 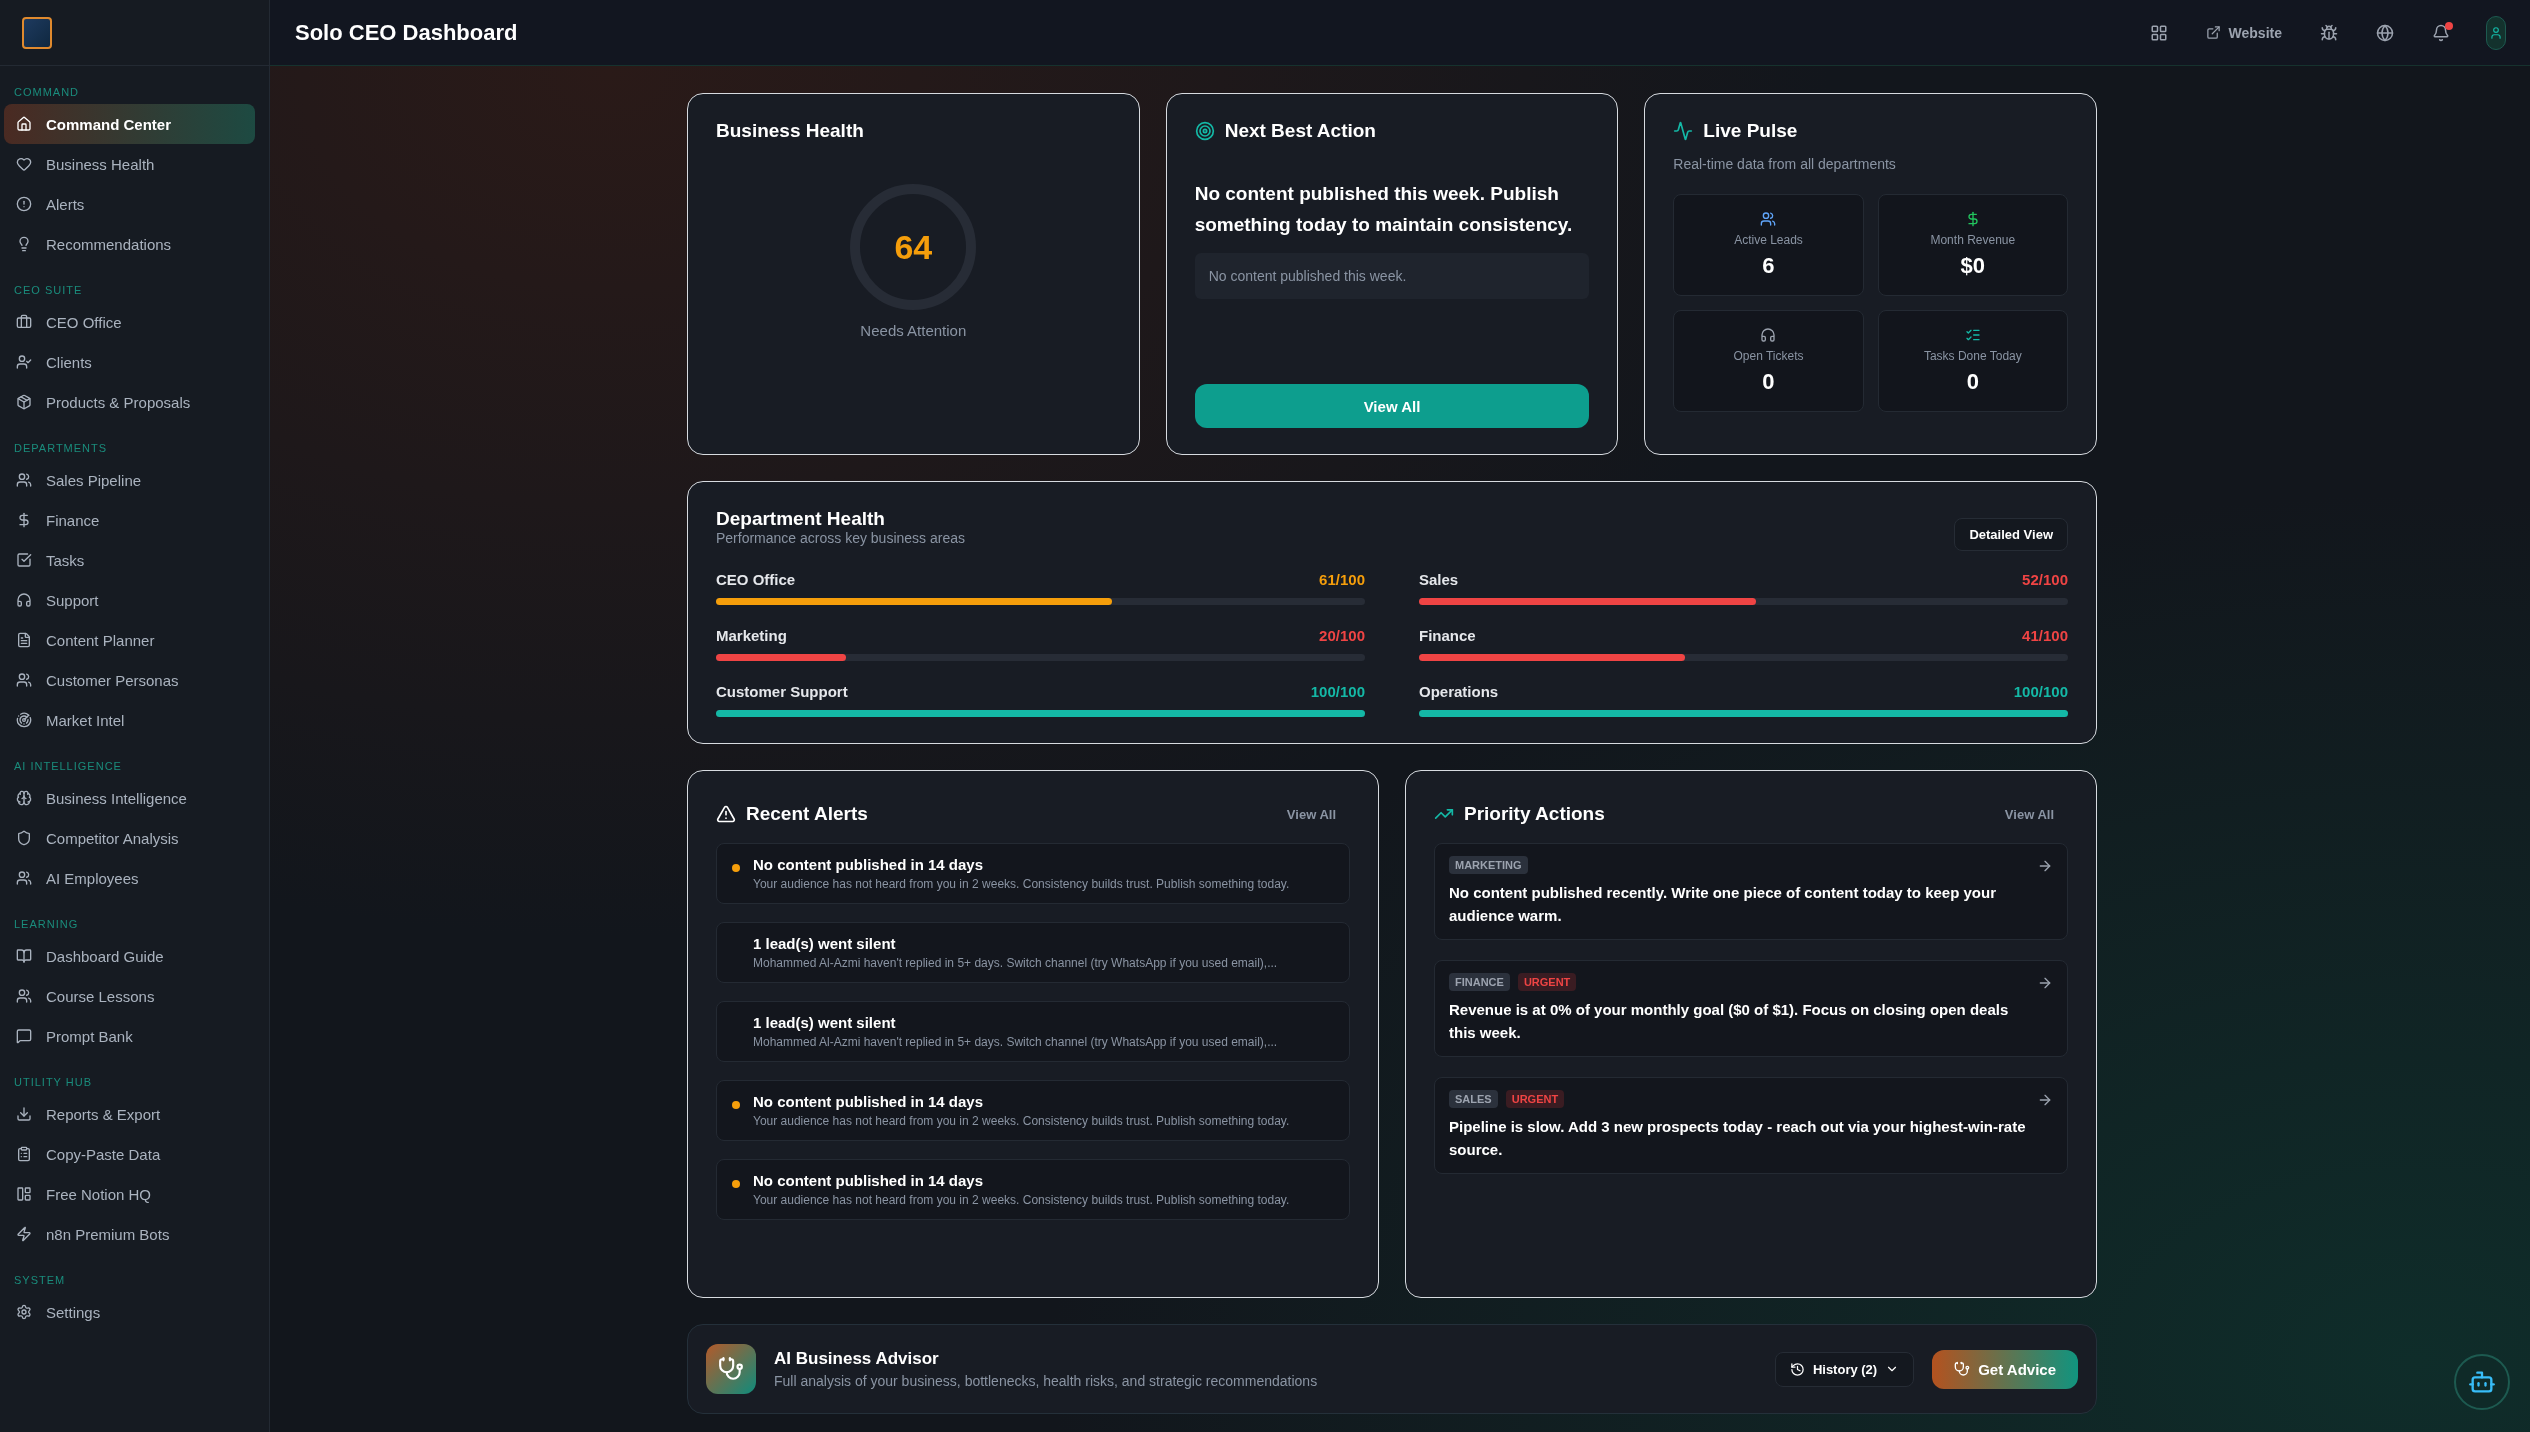 I want to click on stat-label: Tasks Done Today, so click(x=1972, y=356).